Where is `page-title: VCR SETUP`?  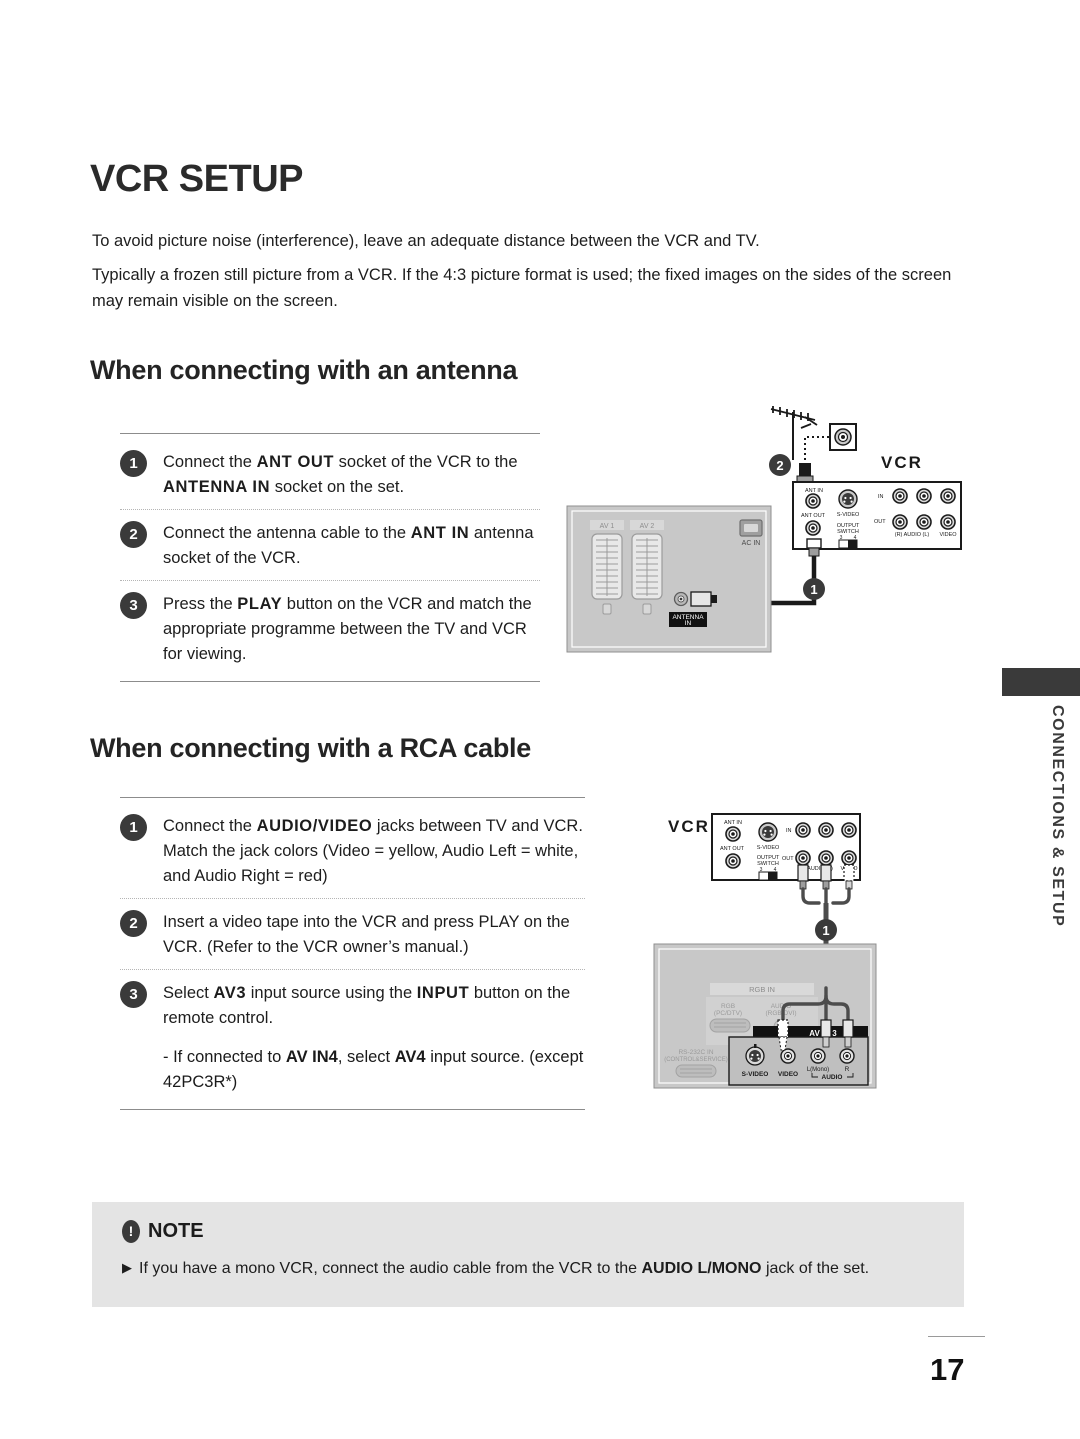 page-title: VCR SETUP is located at coordinates (196, 179).